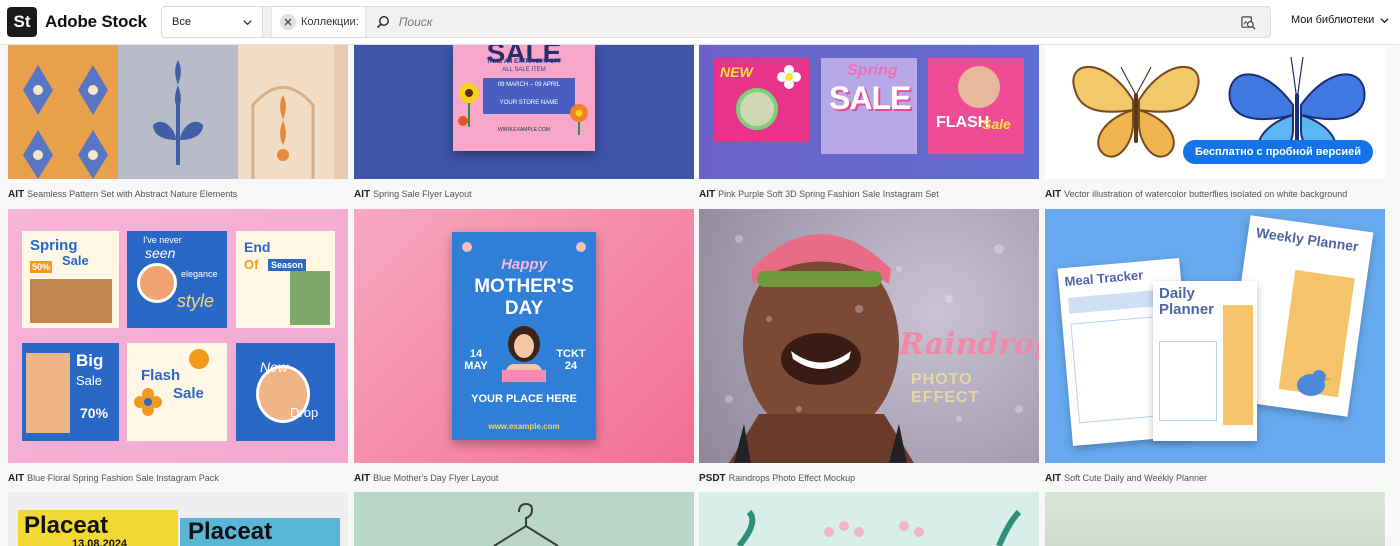  What do you see at coordinates (422, 194) in the screenshot?
I see `asset-title: Spring Sale Flyer Layout` at bounding box center [422, 194].